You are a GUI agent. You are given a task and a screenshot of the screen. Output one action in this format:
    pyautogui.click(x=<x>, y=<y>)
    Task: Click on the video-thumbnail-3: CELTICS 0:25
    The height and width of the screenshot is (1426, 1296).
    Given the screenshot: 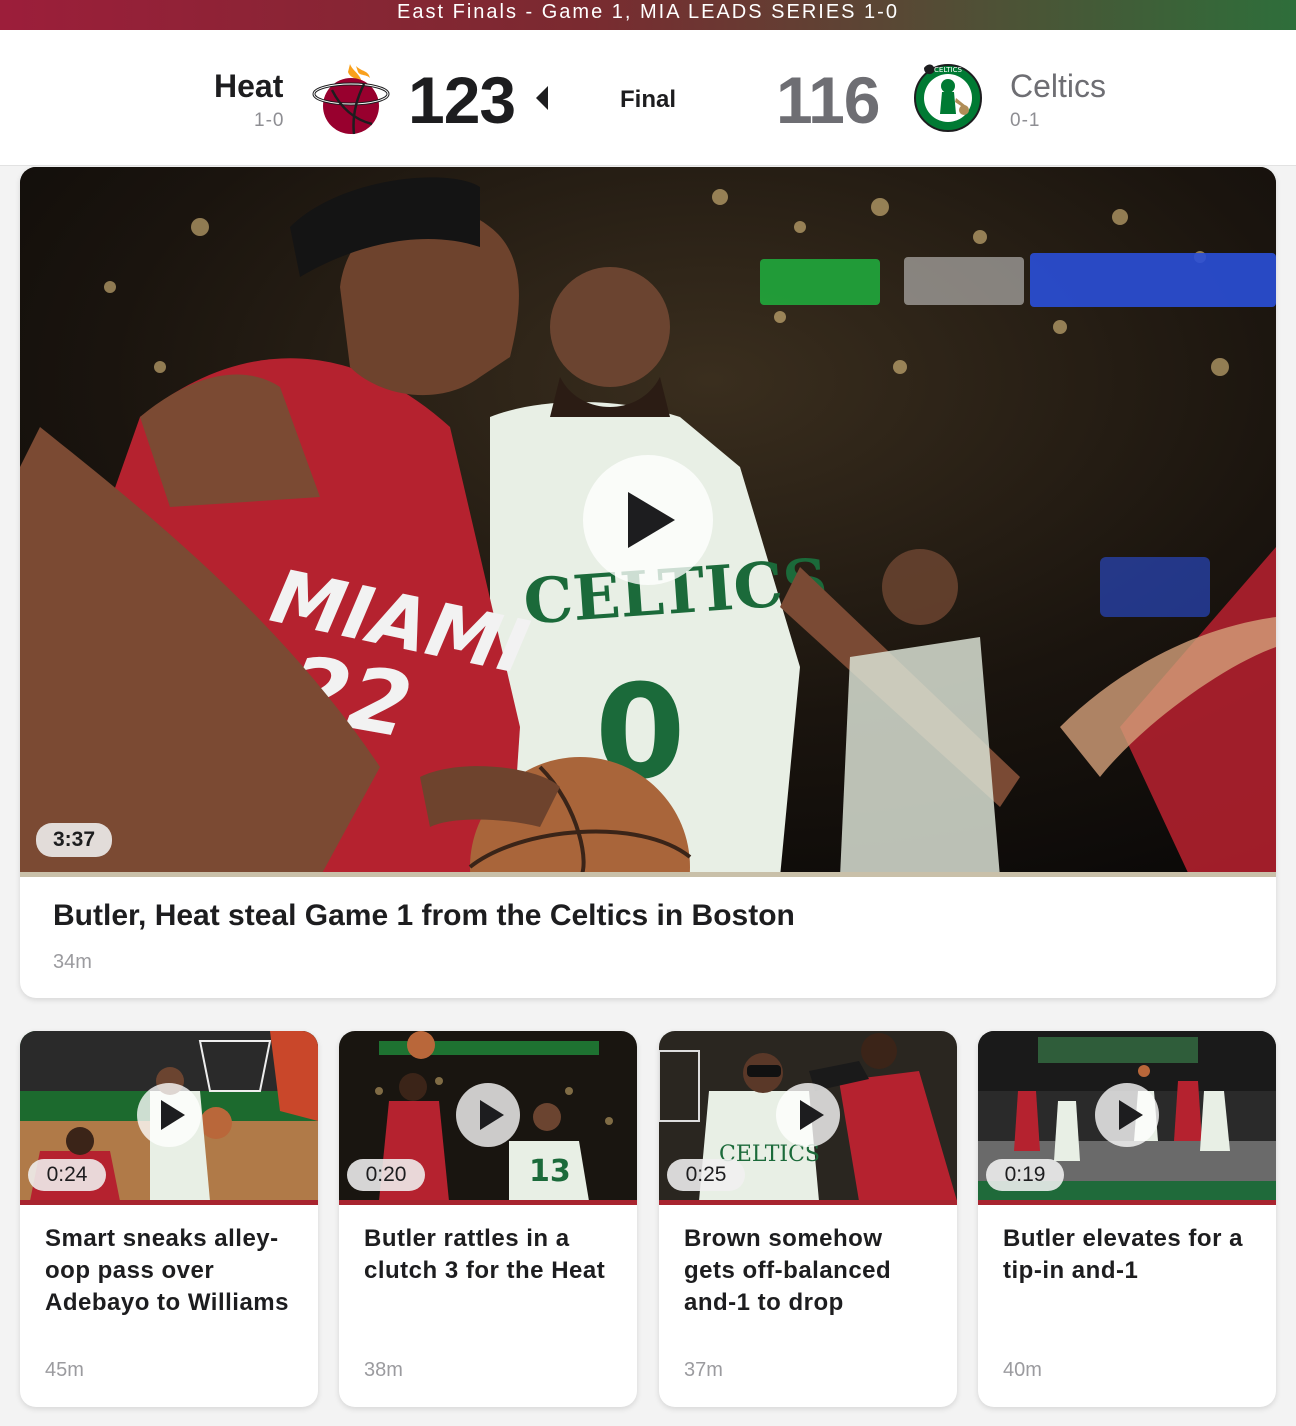 What is the action you would take?
    pyautogui.click(x=808, y=1116)
    